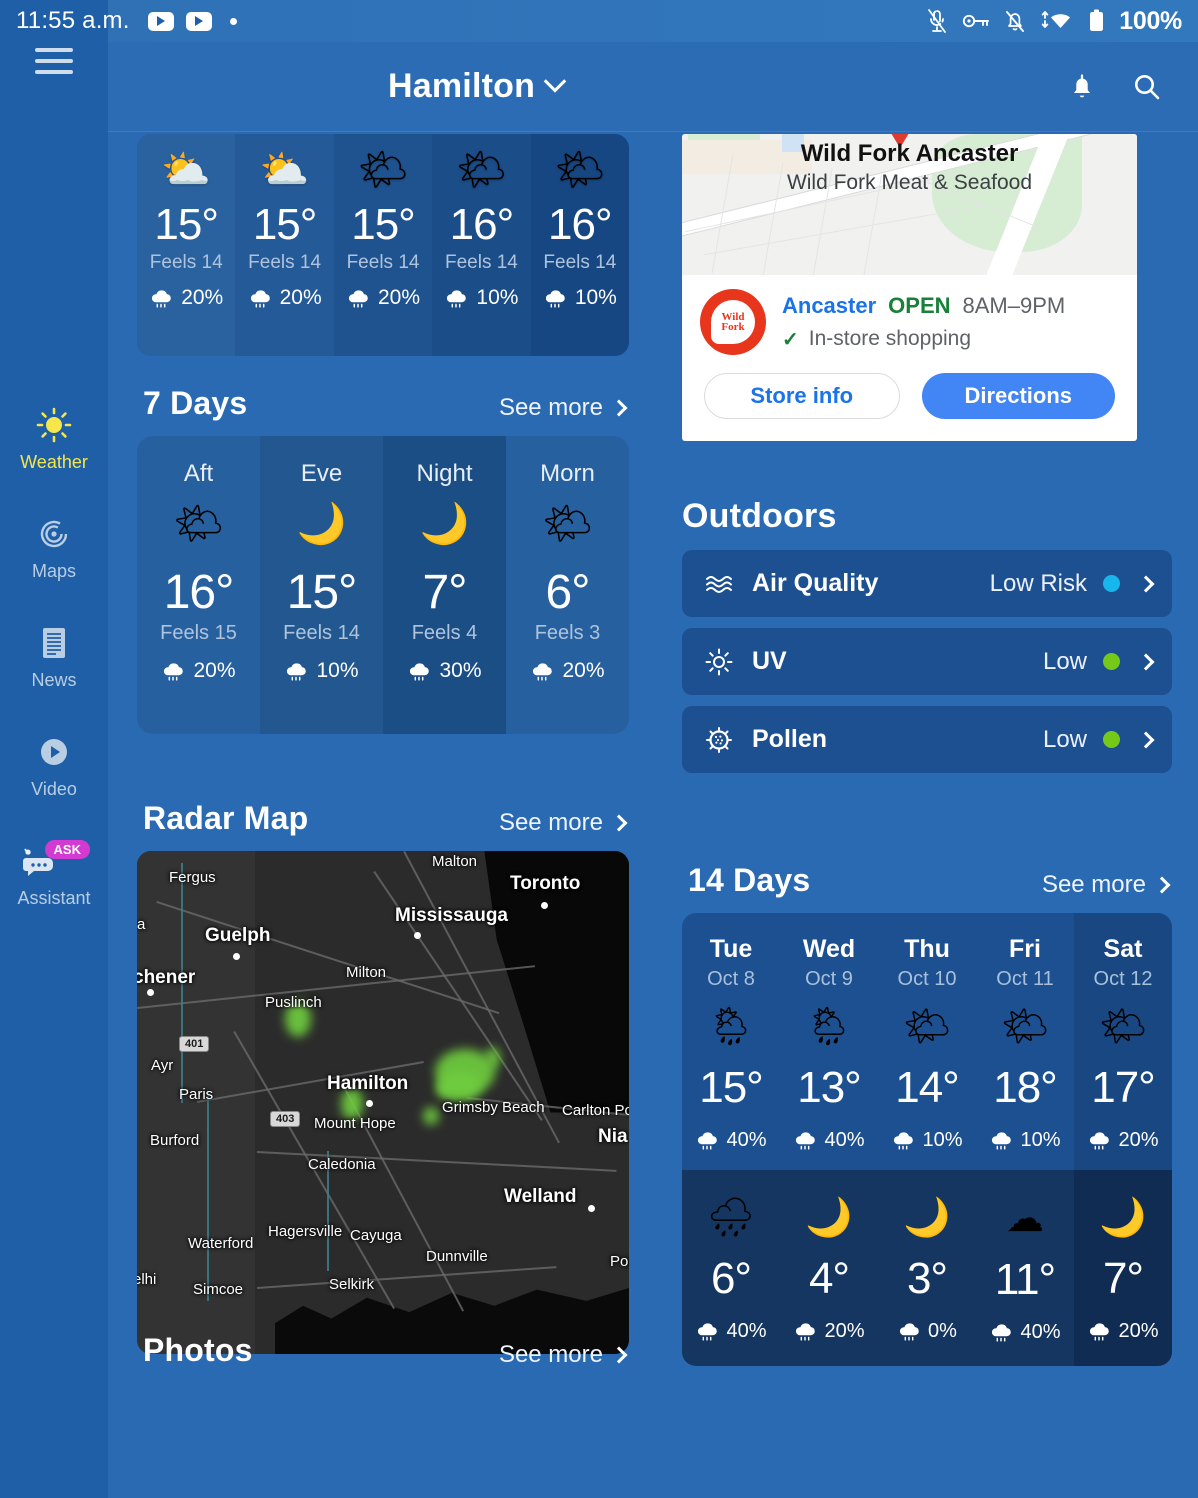  What do you see at coordinates (909, 401) in the screenshot?
I see `store-actions: Store info Directions` at bounding box center [909, 401].